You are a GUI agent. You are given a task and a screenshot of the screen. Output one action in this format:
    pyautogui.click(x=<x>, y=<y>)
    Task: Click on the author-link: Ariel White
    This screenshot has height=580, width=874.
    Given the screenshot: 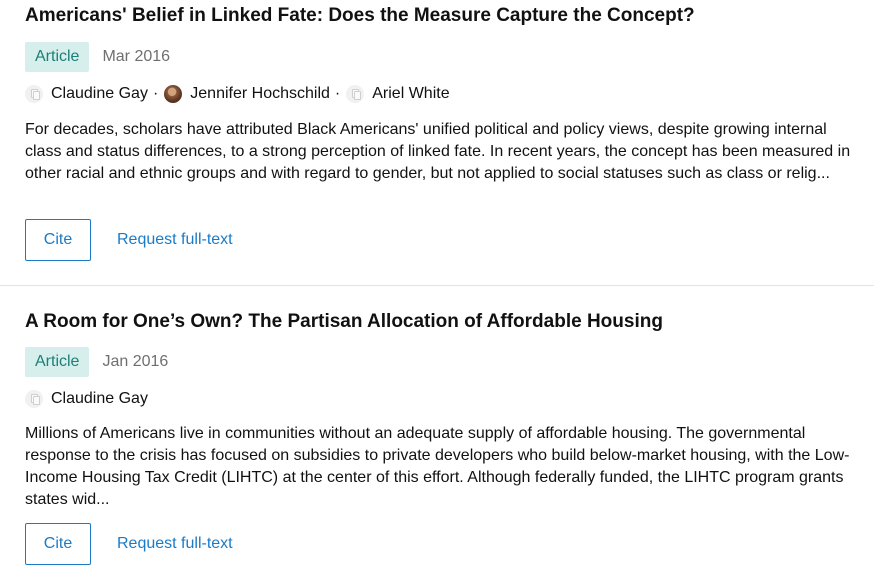 What is the action you would take?
    pyautogui.click(x=410, y=94)
    